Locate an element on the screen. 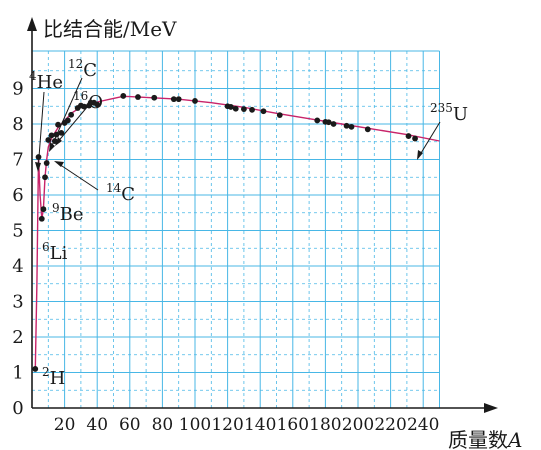 The width and height of the screenshot is (541, 450). c14-pointer is located at coordinates (77, 176).